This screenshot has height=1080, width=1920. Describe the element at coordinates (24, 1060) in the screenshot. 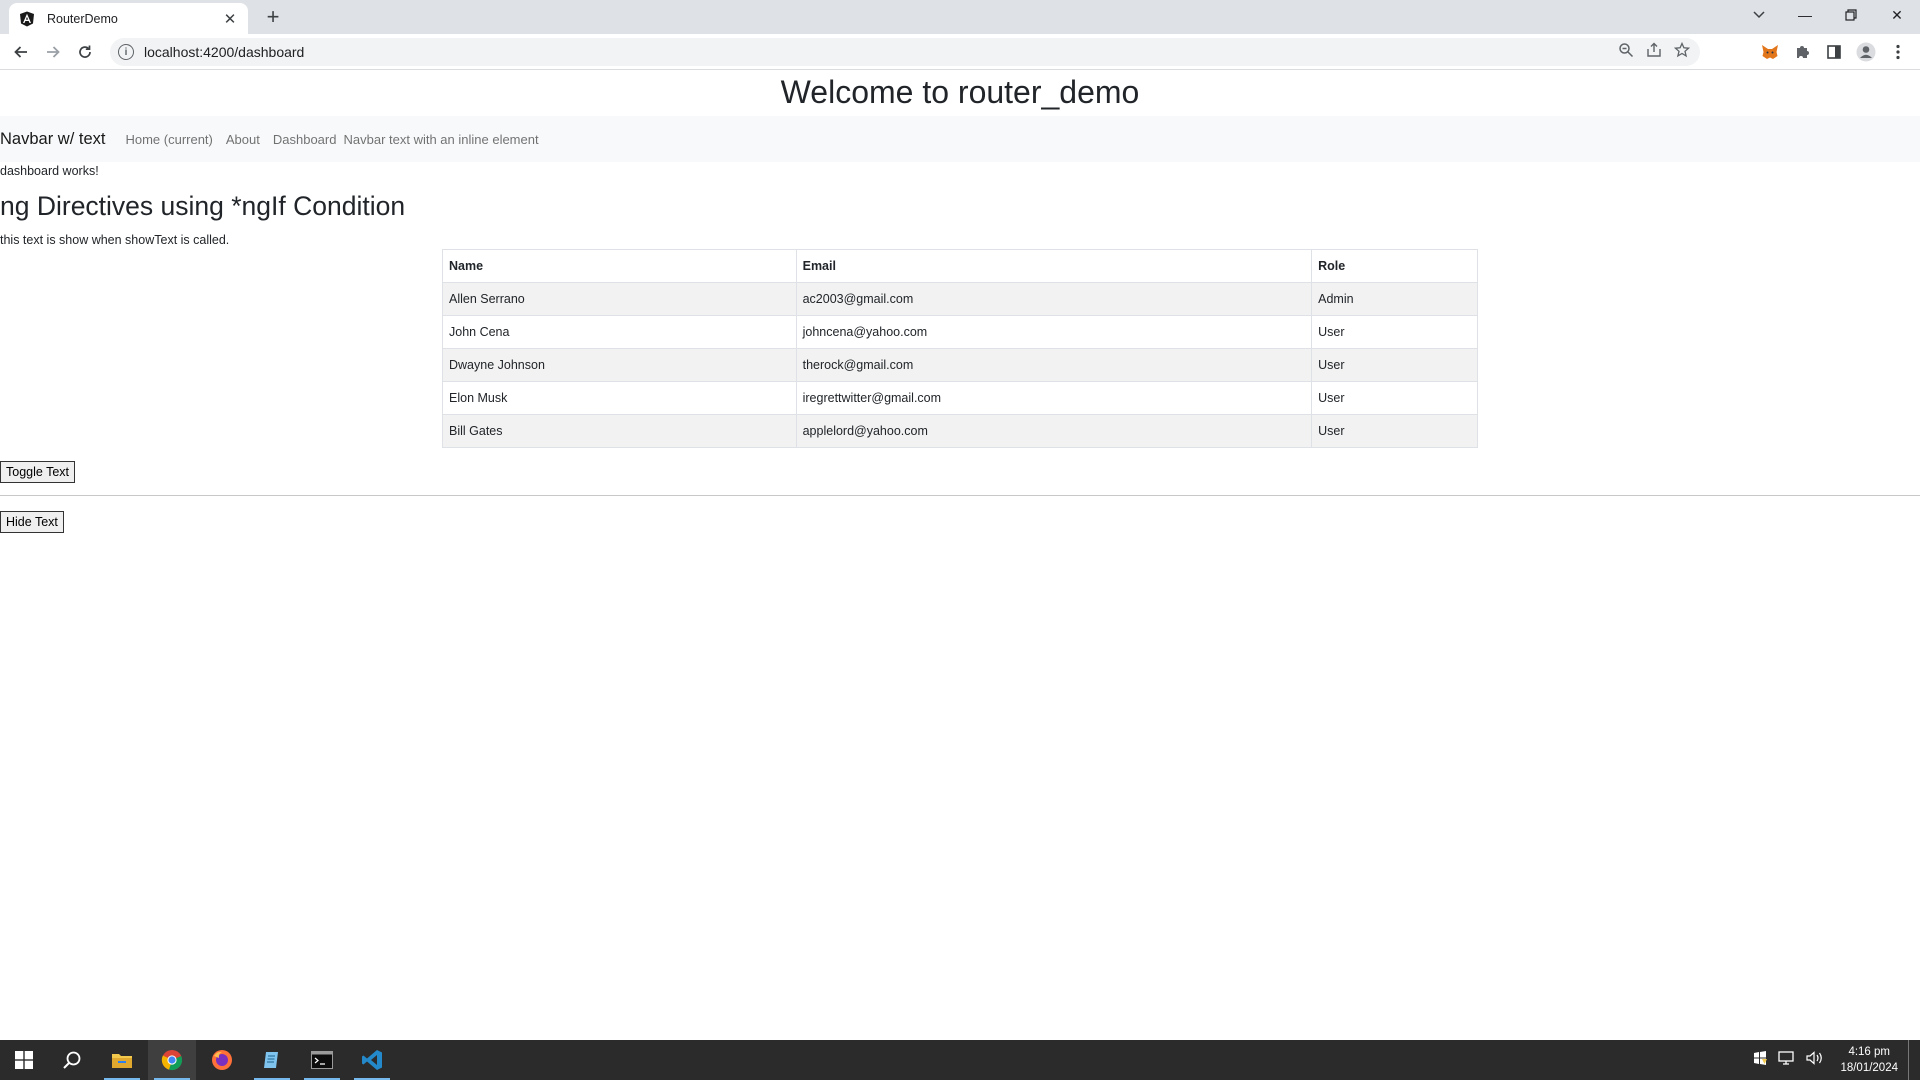

I see `windows-start-icon` at that location.